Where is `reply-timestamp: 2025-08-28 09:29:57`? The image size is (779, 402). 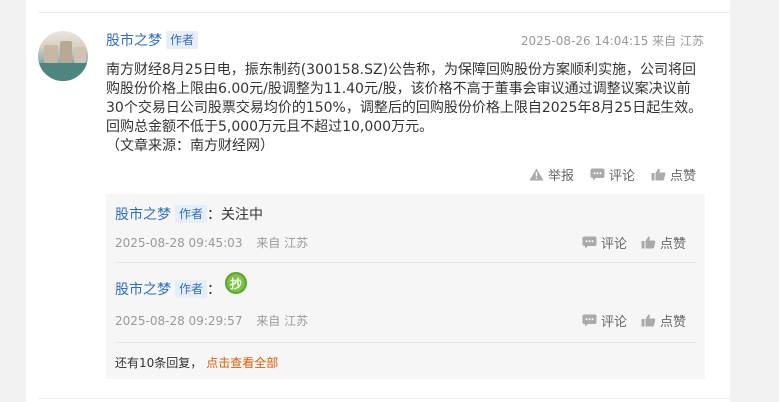
reply-timestamp: 2025-08-28 09:29:57 is located at coordinates (179, 321).